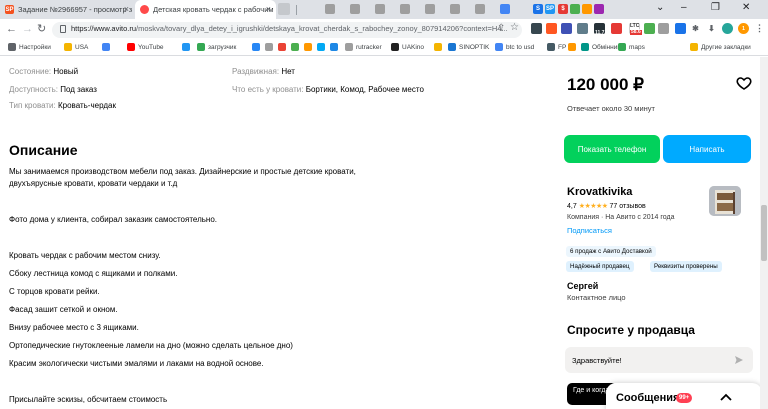  Describe the element at coordinates (144, 9) in the screenshot. I see `avito-favicon-icon` at that location.